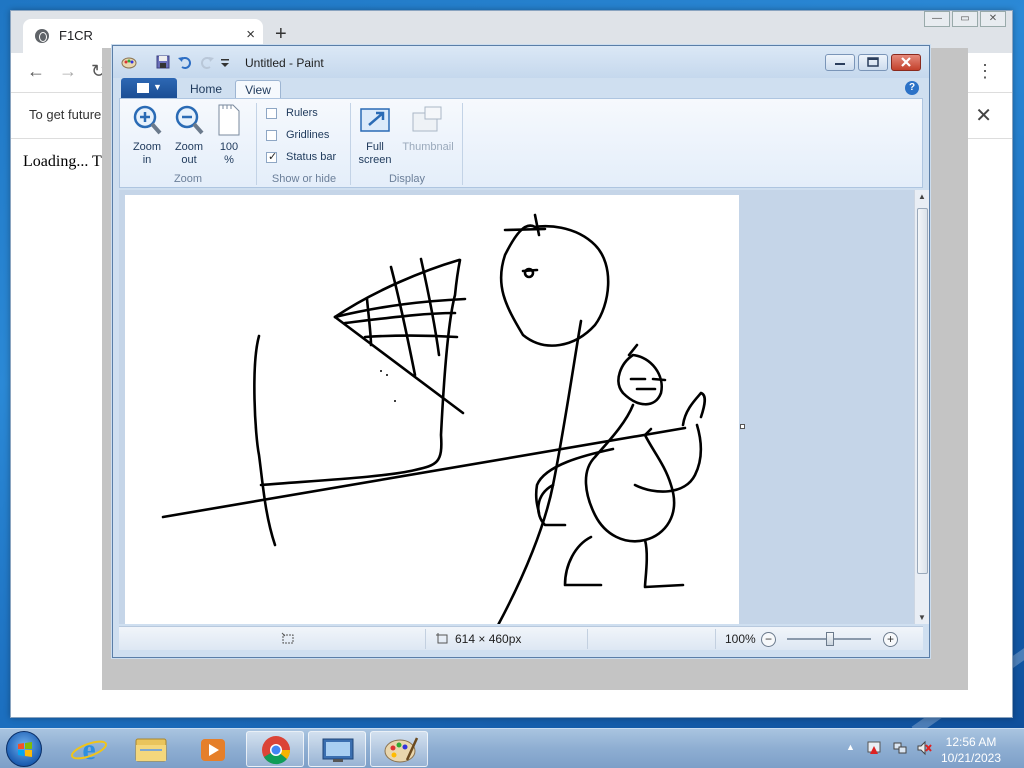  I want to click on taskbar-clock: 12:56 AM 10/21/2023, so click(971, 750).